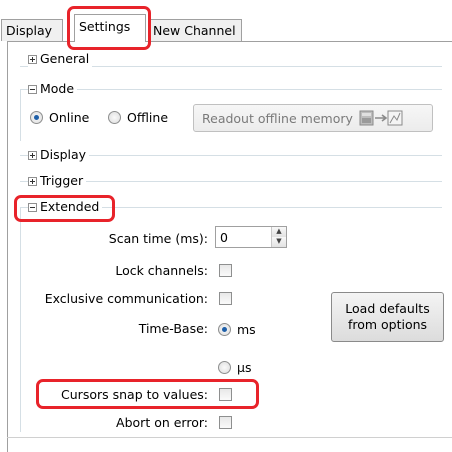 The width and height of the screenshot is (452, 452). I want to click on mode-group-left-line, so click(20, 115).